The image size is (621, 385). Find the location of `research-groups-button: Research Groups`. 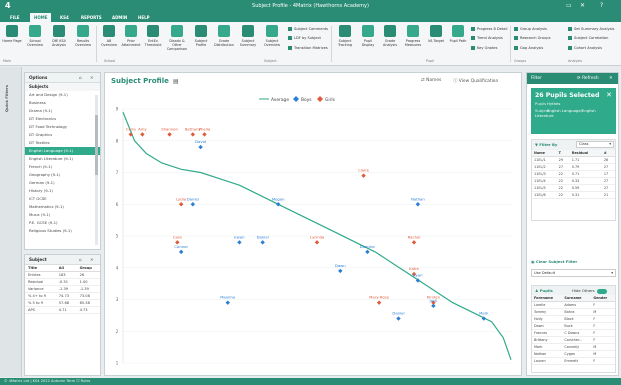

research-groups-button: Research Groups is located at coordinates (532, 38).